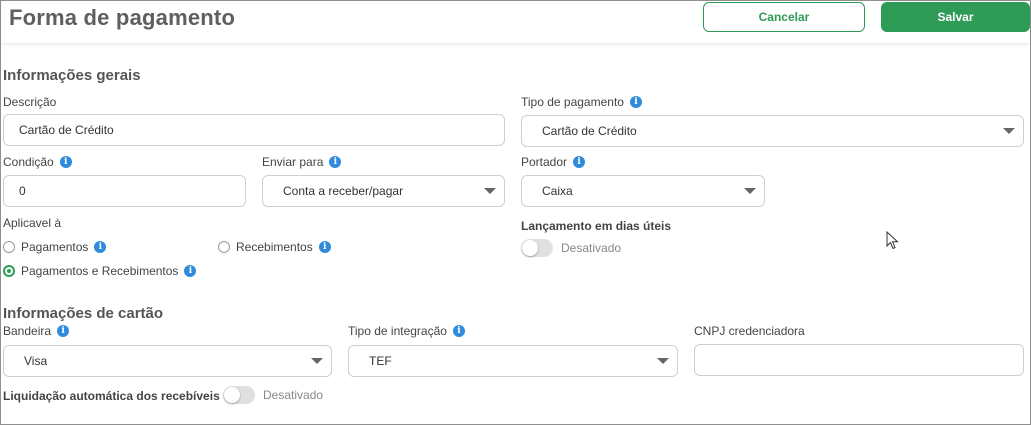 The image size is (1031, 425). Describe the element at coordinates (124, 191) in the screenshot. I see `condicao-input: 0` at that location.